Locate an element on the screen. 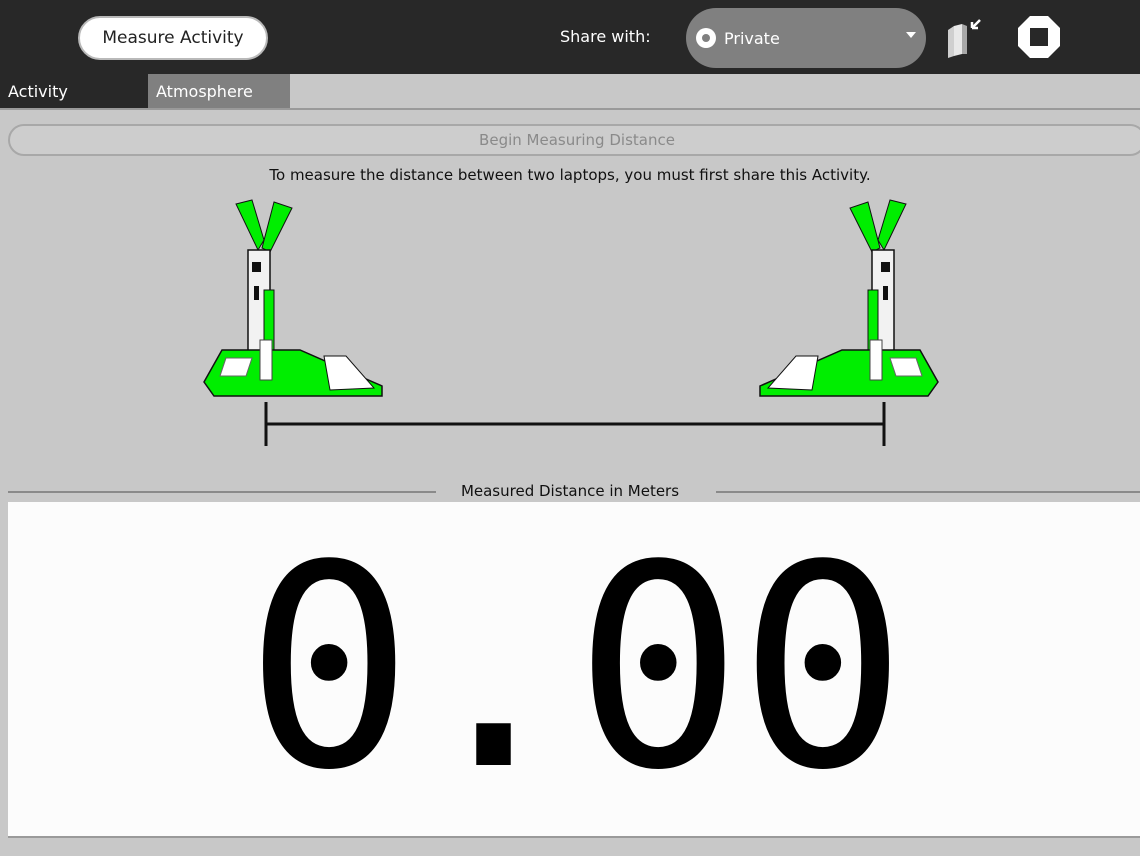 The width and height of the screenshot is (1140, 856). activity-toolbar: Measure Activity Share with: Private is located at coordinates (570, 37).